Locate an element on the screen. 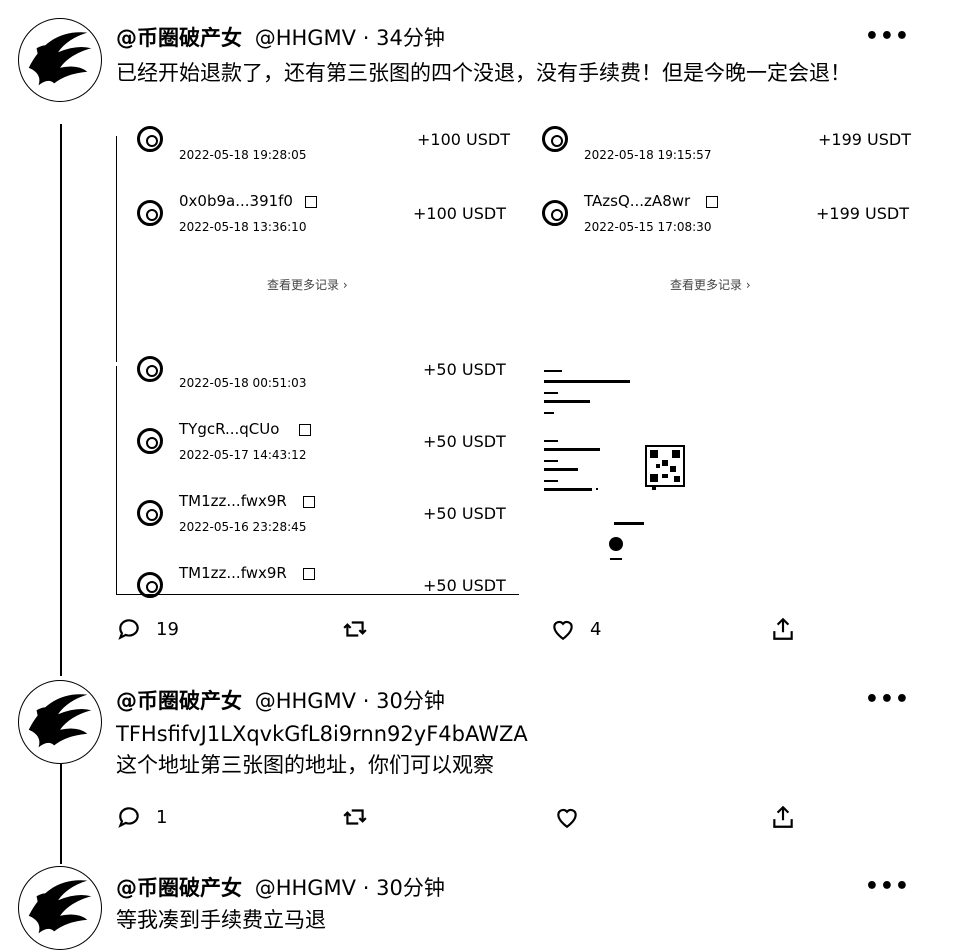 Image resolution: width=962 pixels, height=950 pixels. tx-date: 2022-05-18 00:51:03 is located at coordinates (243, 383).